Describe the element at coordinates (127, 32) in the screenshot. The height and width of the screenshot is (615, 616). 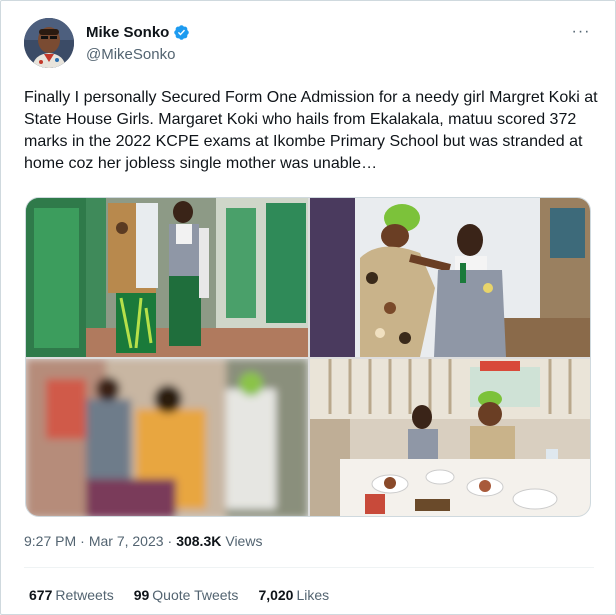
I see `author-name: Mike Sonko` at that location.